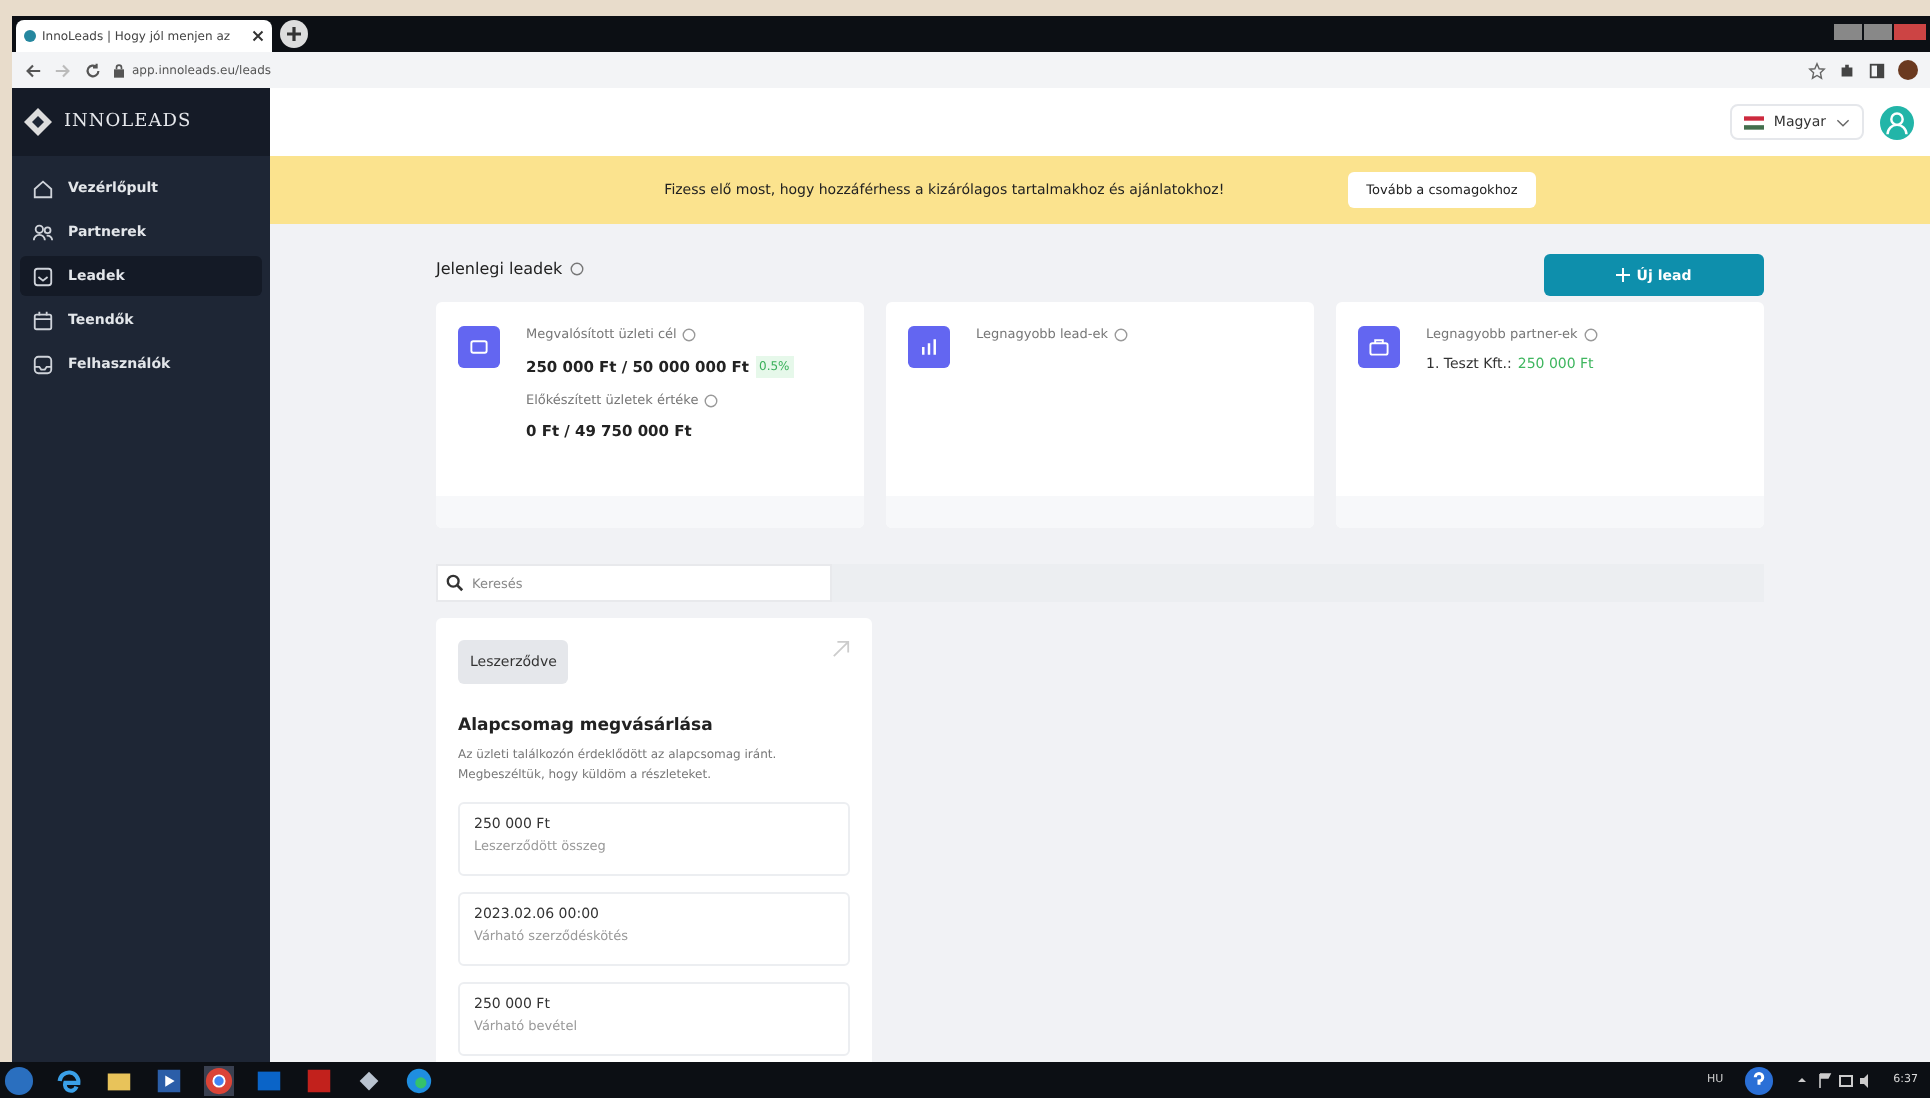 The width and height of the screenshot is (1930, 1098). What do you see at coordinates (1758, 1080) in the screenshot?
I see `help-icon` at bounding box center [1758, 1080].